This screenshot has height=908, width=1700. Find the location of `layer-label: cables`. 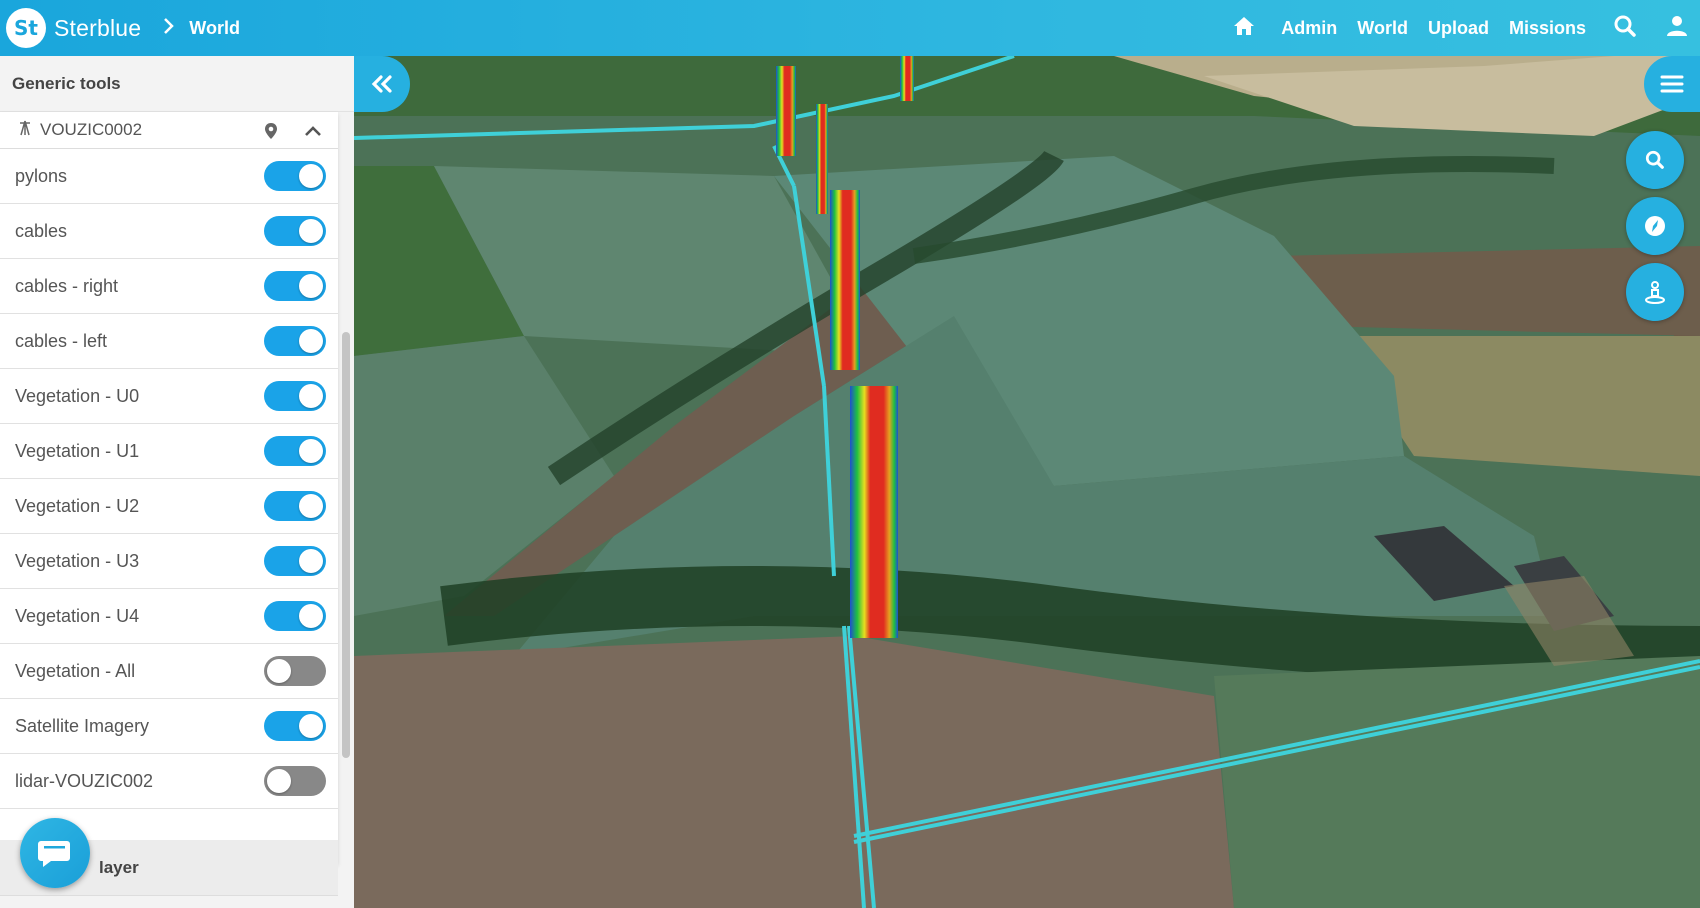

layer-label: cables is located at coordinates (41, 230).